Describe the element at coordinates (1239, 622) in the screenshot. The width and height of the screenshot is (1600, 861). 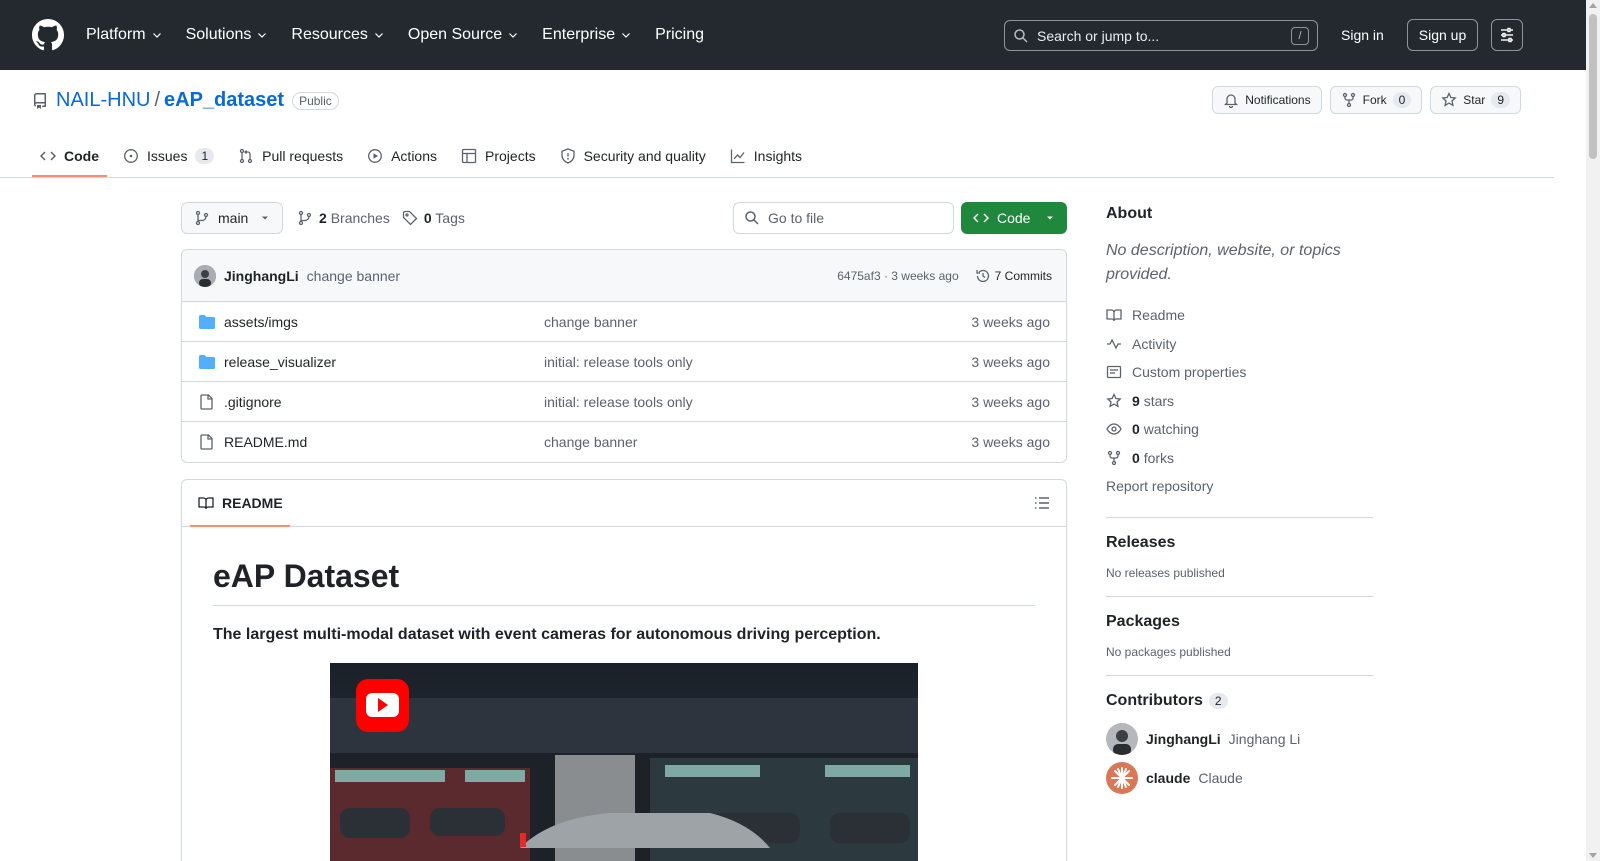
I see `packages-heading: Packages` at that location.